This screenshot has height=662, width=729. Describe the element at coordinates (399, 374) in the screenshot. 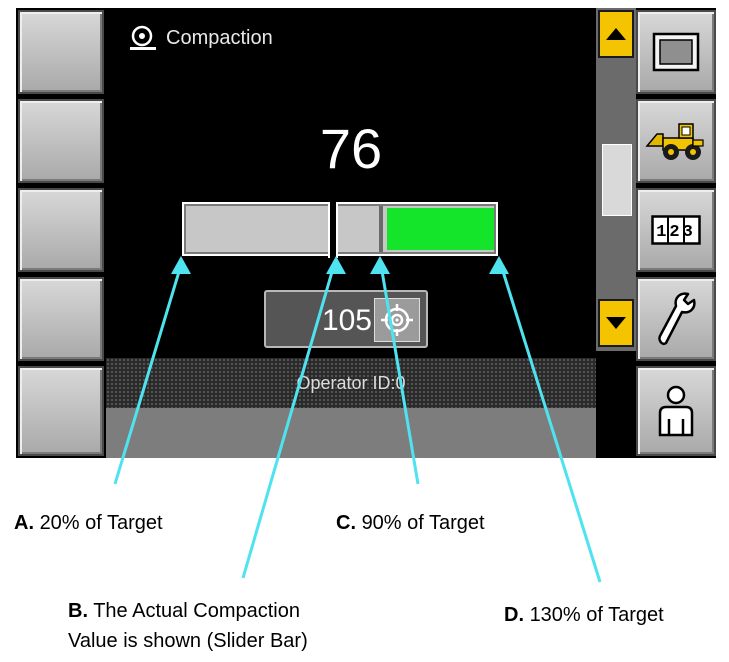

I see `callout-line-c` at that location.